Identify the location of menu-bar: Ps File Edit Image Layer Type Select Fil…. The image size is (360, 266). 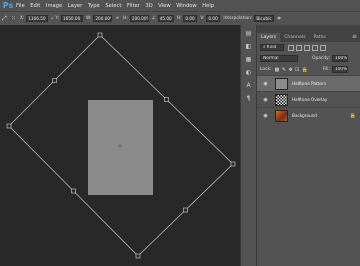
(180, 5).